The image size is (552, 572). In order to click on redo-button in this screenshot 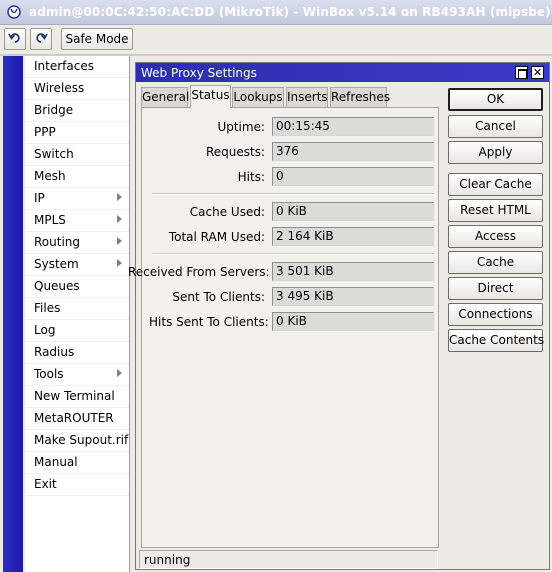, I will do `click(41, 39)`.